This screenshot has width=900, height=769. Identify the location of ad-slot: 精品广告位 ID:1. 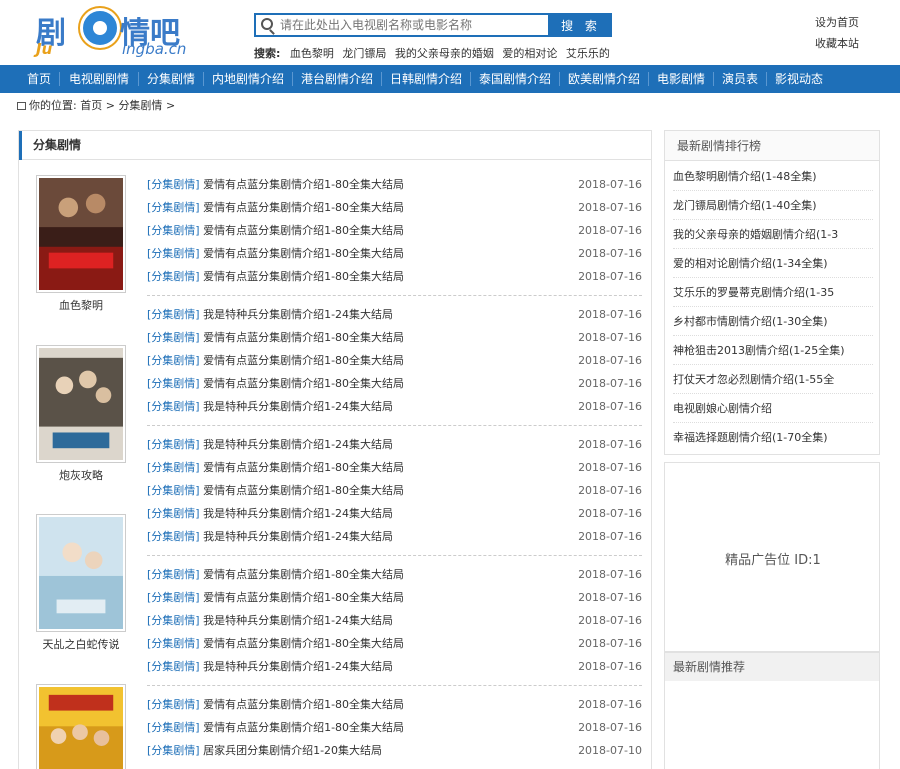
(772, 557).